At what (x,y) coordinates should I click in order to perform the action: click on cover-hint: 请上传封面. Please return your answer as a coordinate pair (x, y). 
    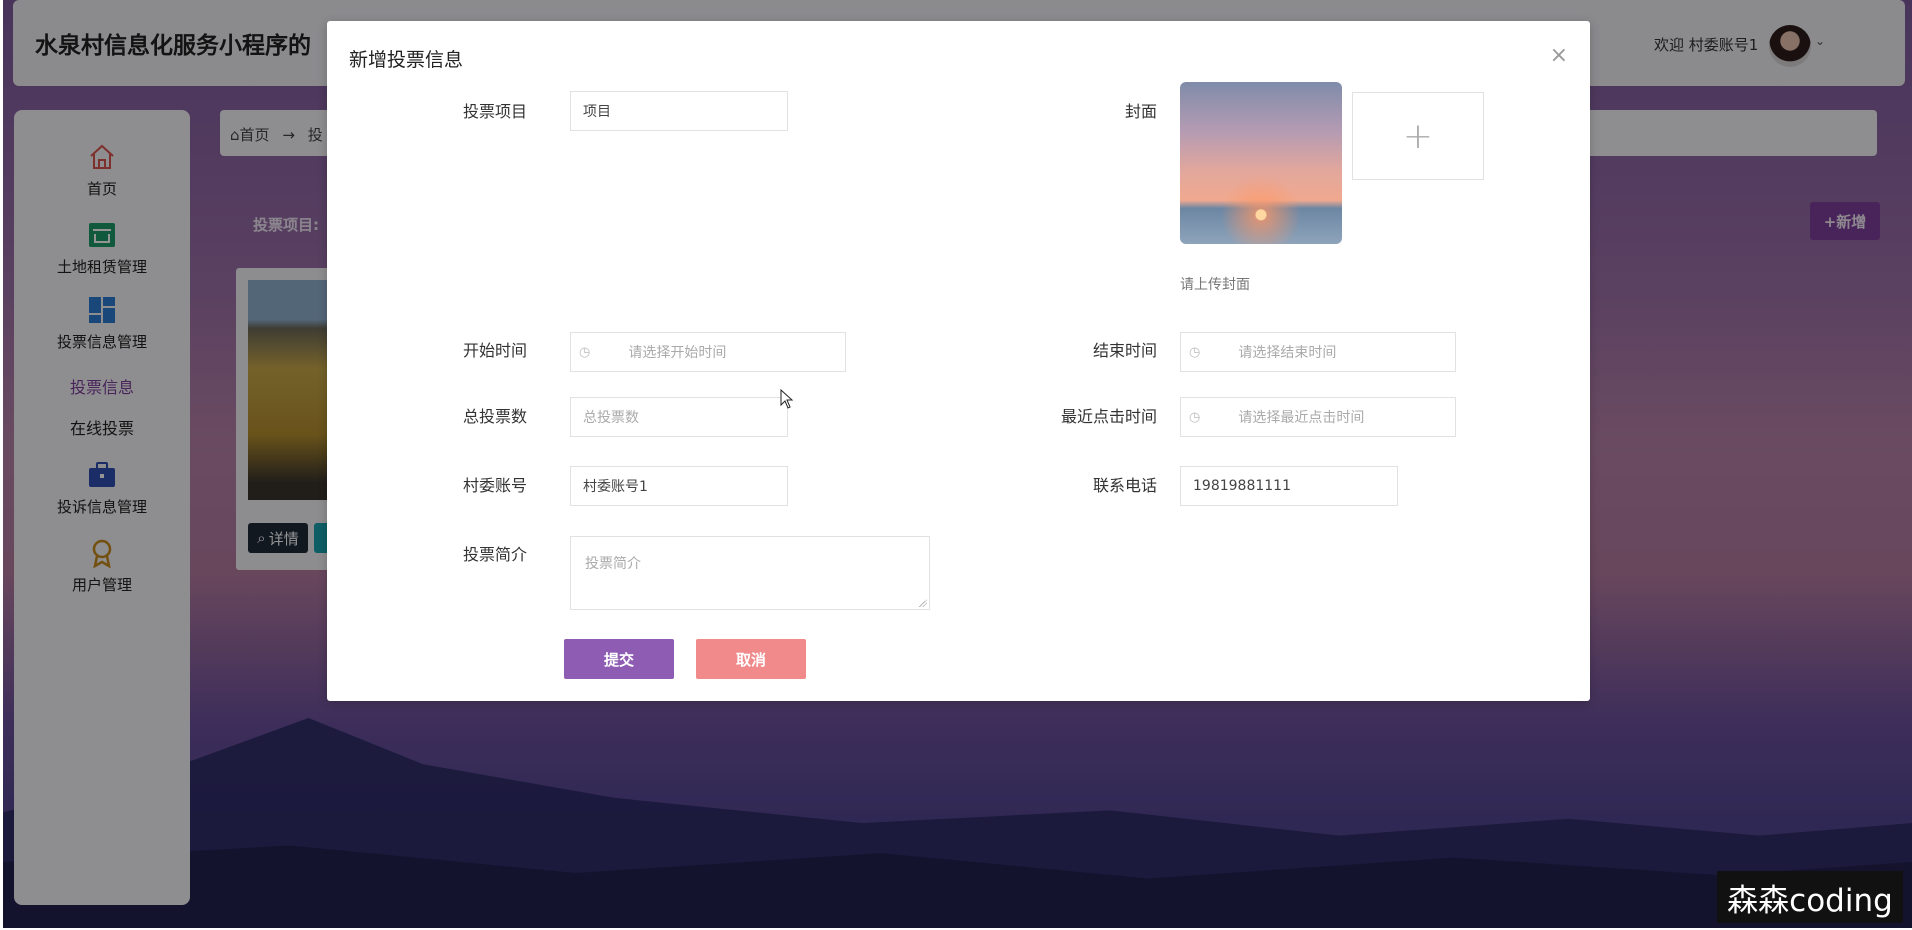
    Looking at the image, I should click on (1215, 285).